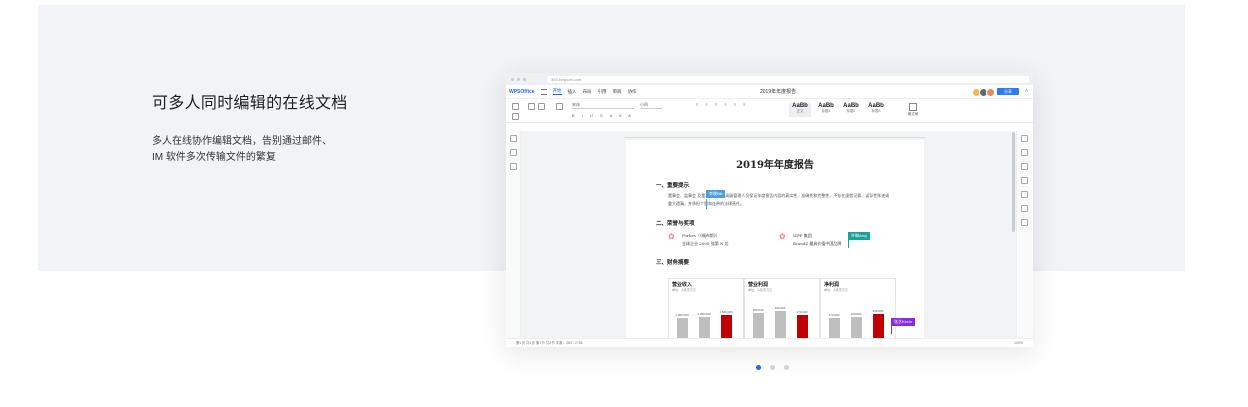 This screenshot has width=1248, height=407. Describe the element at coordinates (242, 141) in the screenshot. I see `hero-desc-line1: 多人在线协作编辑文档，告别通过邮件、` at that location.